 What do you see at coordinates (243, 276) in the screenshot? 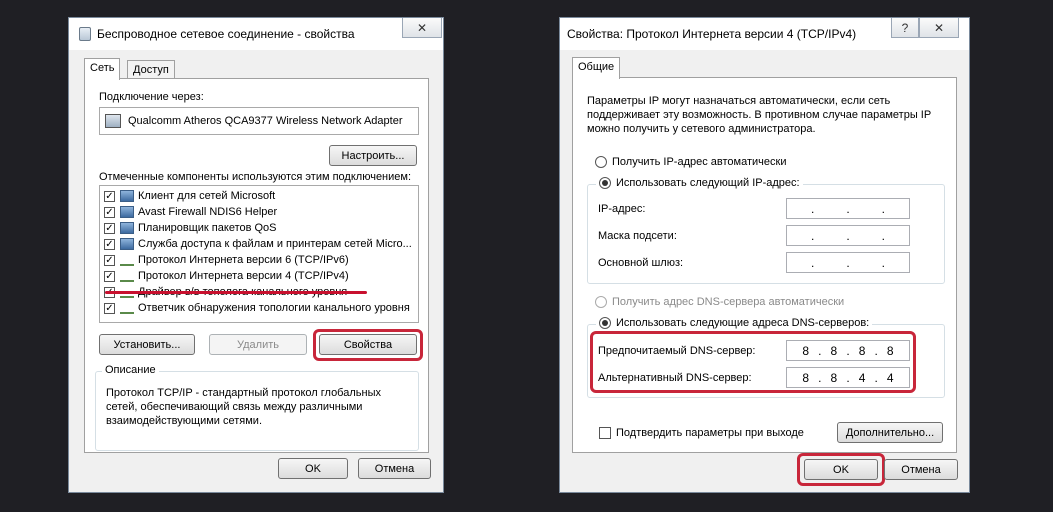
I see `component-label: Протокол Интернета версии 4 (TCP/IPv4)` at bounding box center [243, 276].